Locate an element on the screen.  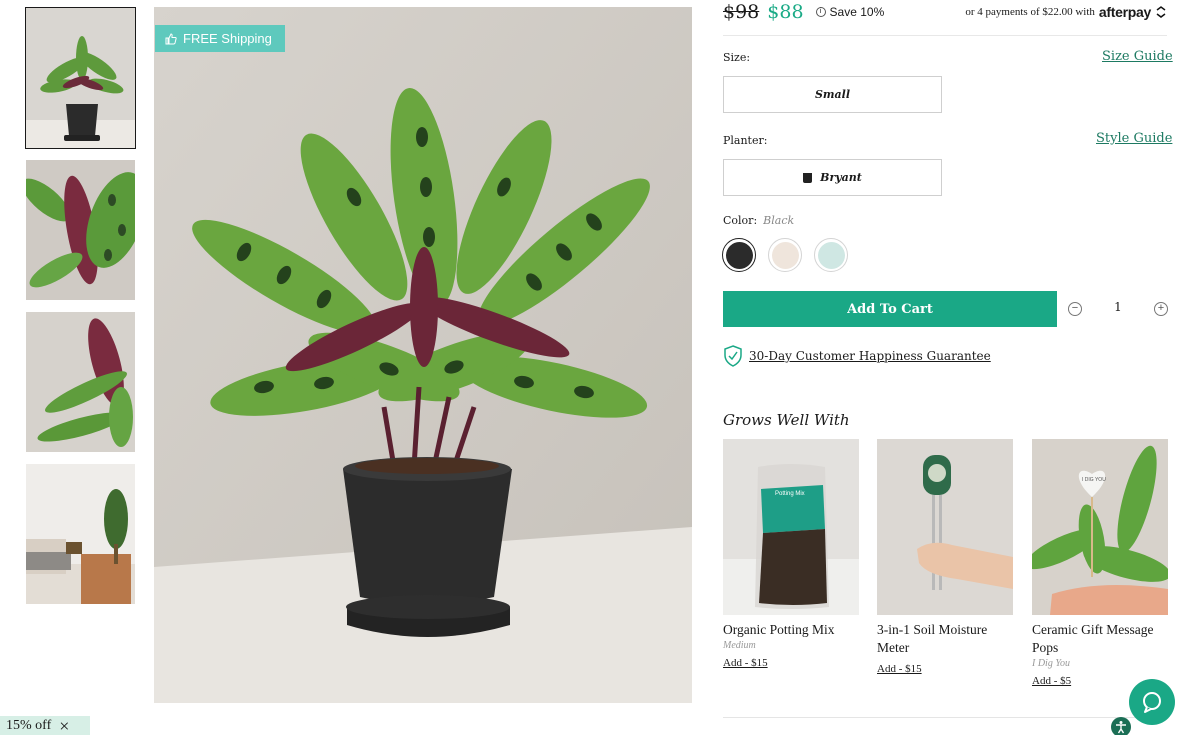
style-guide-link: Style Guide is located at coordinates (1134, 138).